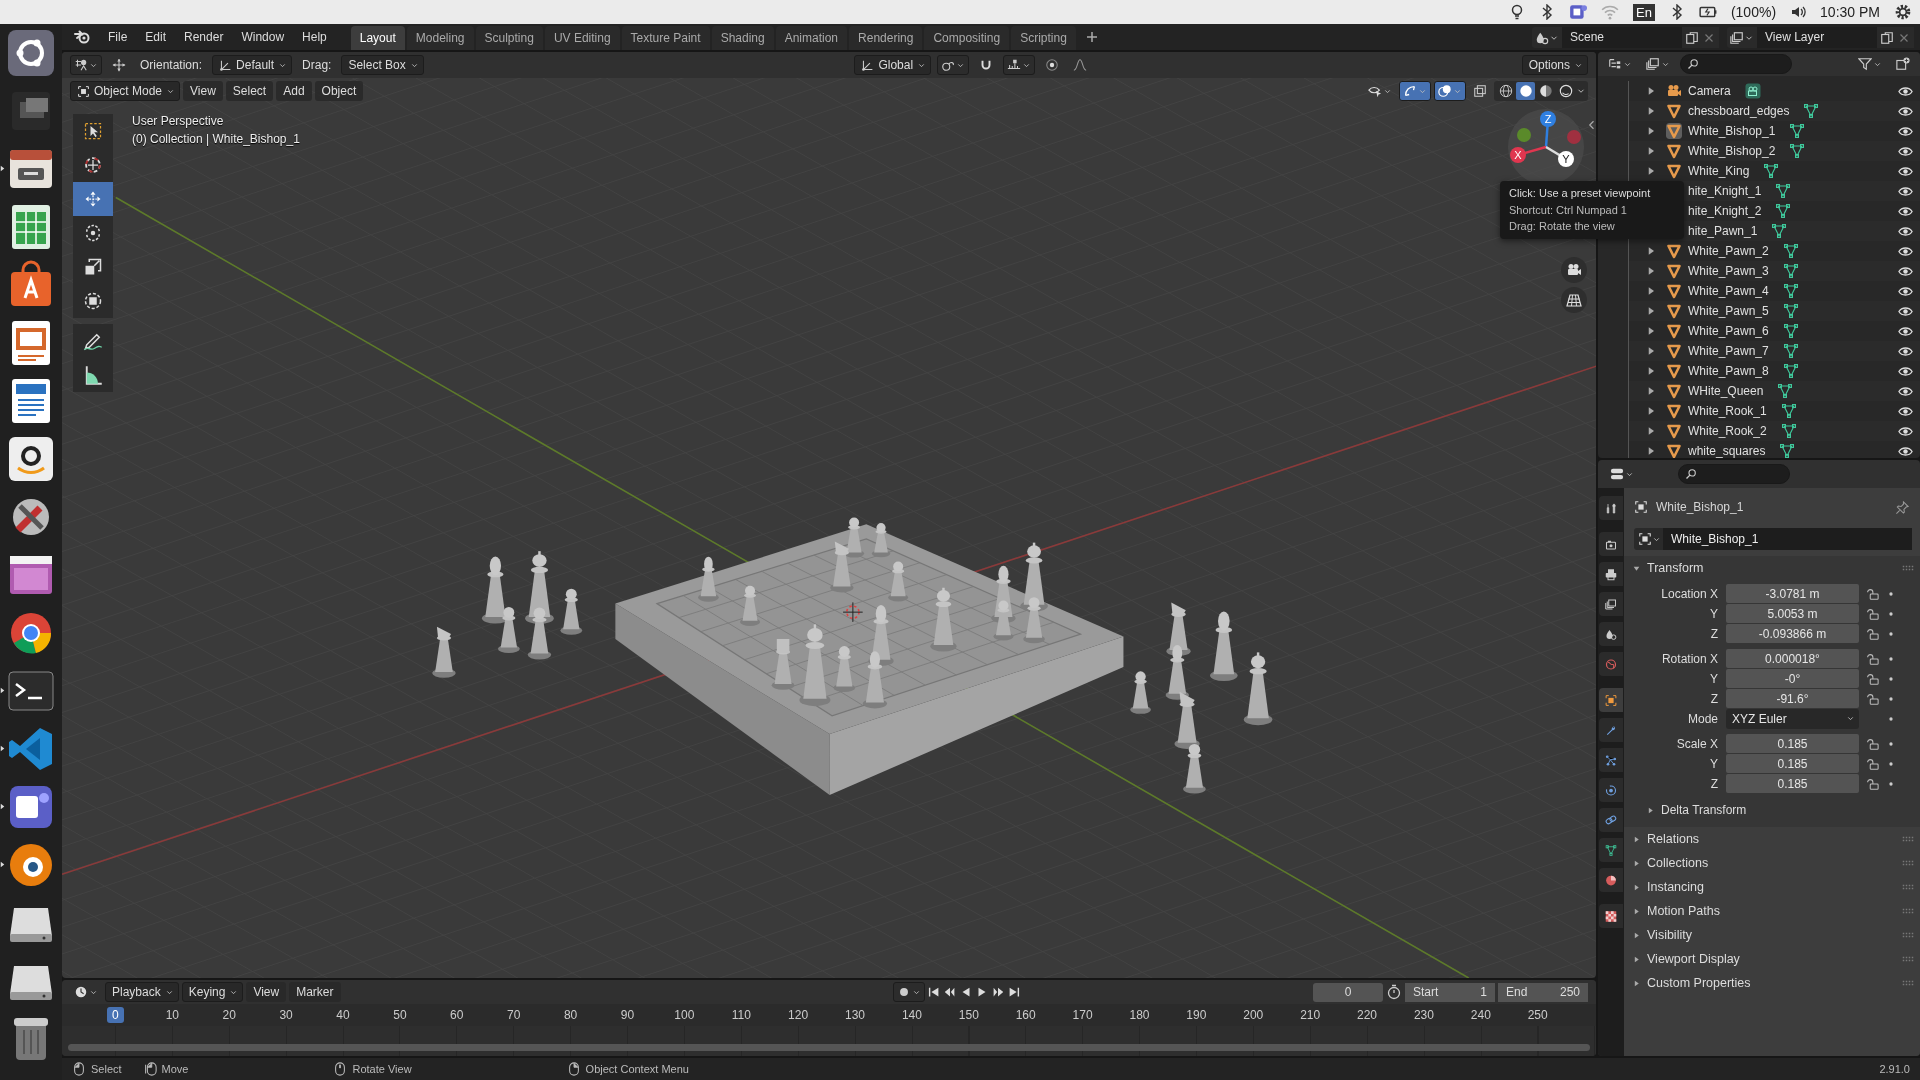 The height and width of the screenshot is (1080, 1920). Describe the element at coordinates (1480, 1015) in the screenshot. I see `frame-number: 240` at that location.